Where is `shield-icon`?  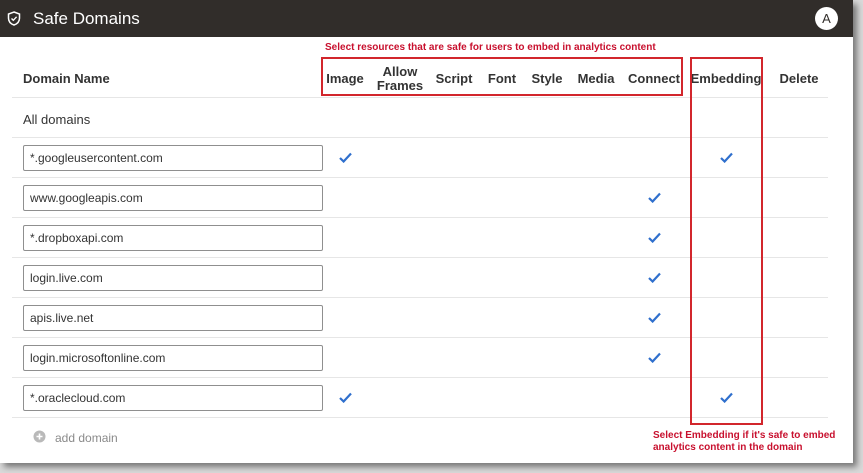
shield-icon is located at coordinates (14, 18).